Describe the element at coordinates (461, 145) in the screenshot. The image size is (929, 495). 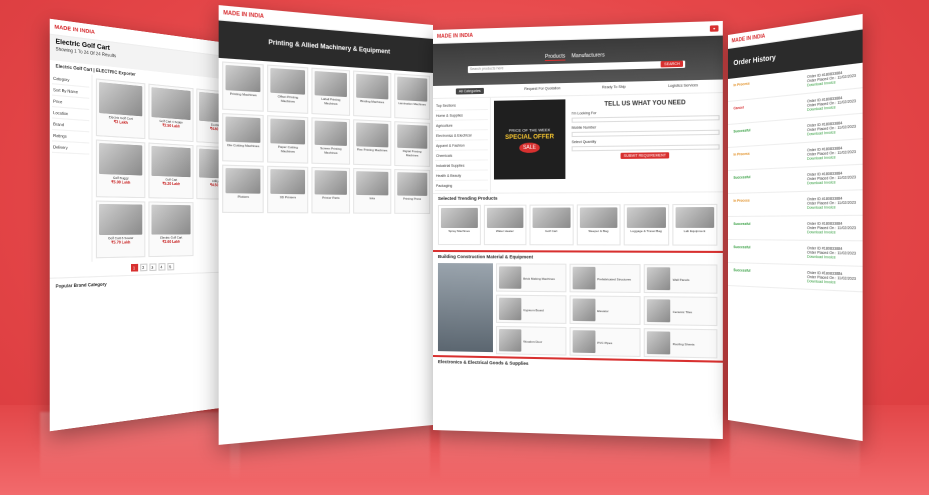
I see `sidebar-category: Apparel & Fashion` at that location.